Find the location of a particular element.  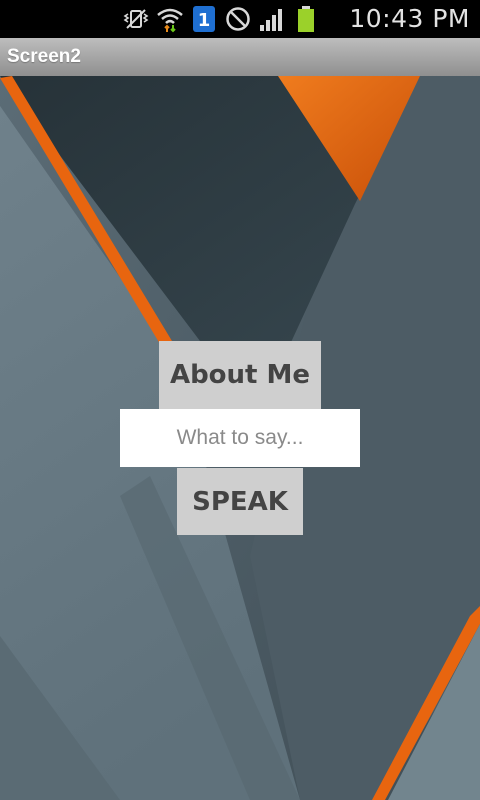

status-icons: 1 is located at coordinates (221, 19).